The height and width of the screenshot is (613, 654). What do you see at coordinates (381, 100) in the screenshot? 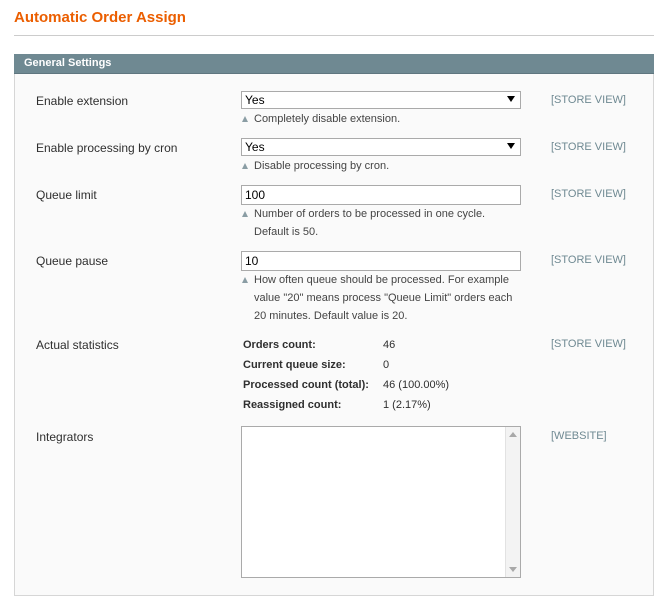
I see `enable-extension-select: Yes` at bounding box center [381, 100].